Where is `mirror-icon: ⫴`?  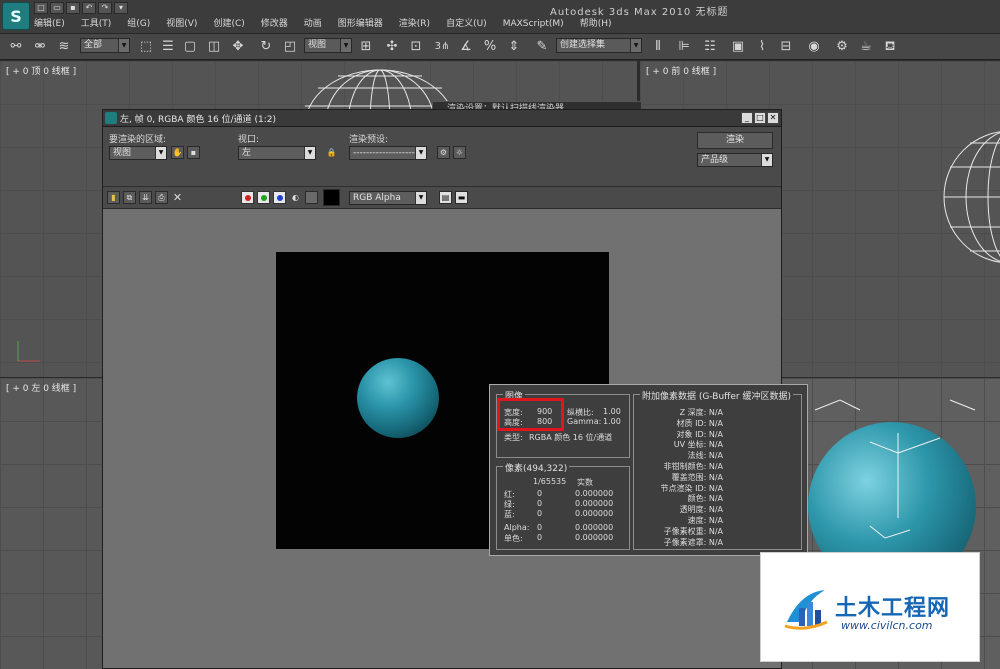
mirror-icon: ⫴ is located at coordinates (658, 47).